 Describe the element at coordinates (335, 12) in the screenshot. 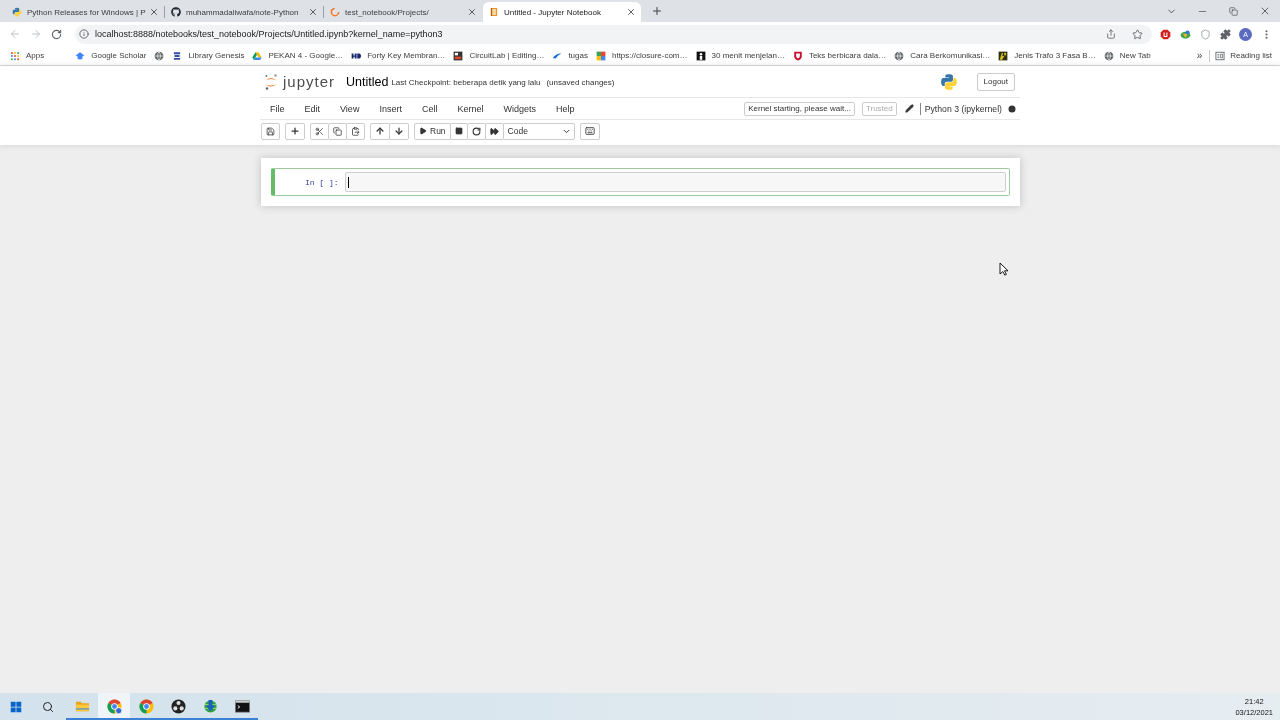

I see `loading-spinner-icon` at that location.